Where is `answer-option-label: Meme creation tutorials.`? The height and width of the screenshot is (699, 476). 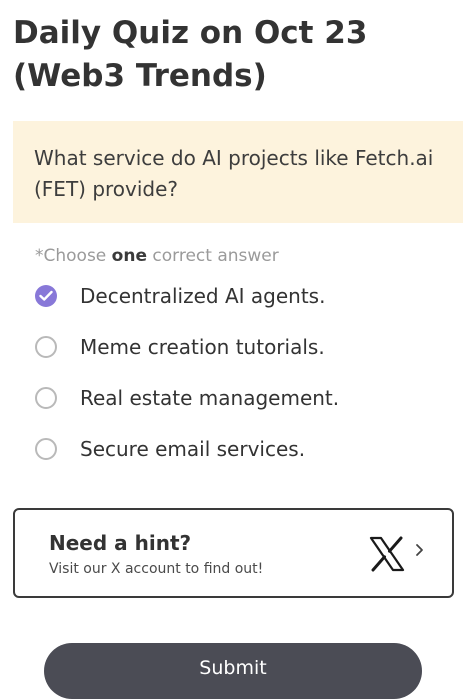
answer-option-label: Meme creation tutorials. is located at coordinates (202, 347).